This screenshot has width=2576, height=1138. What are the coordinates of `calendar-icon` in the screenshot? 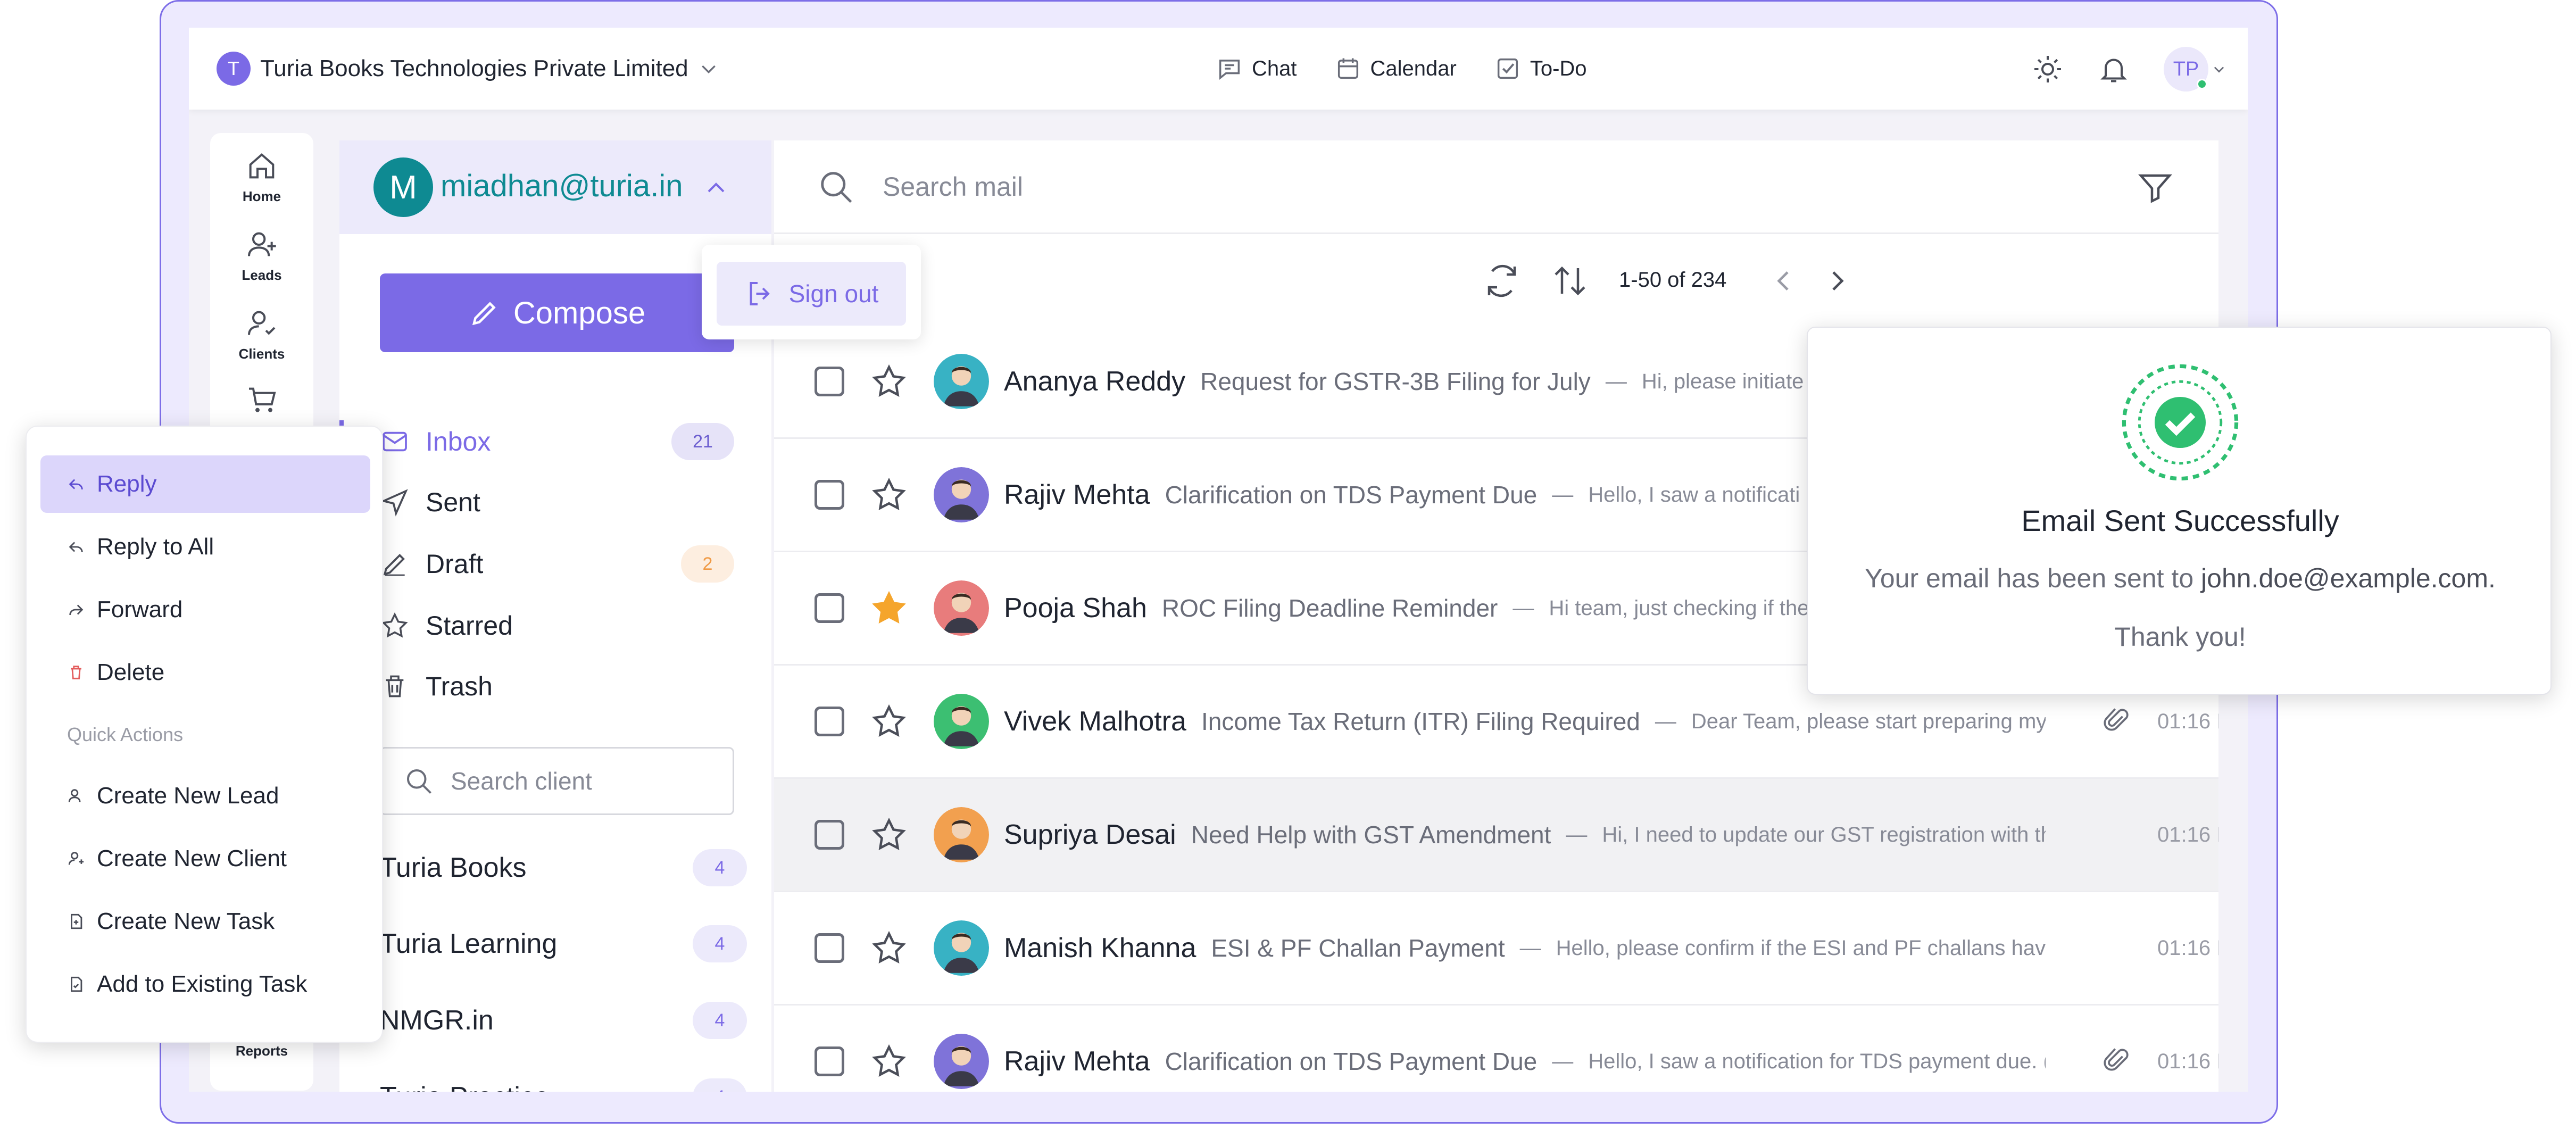 It's located at (1347, 68).